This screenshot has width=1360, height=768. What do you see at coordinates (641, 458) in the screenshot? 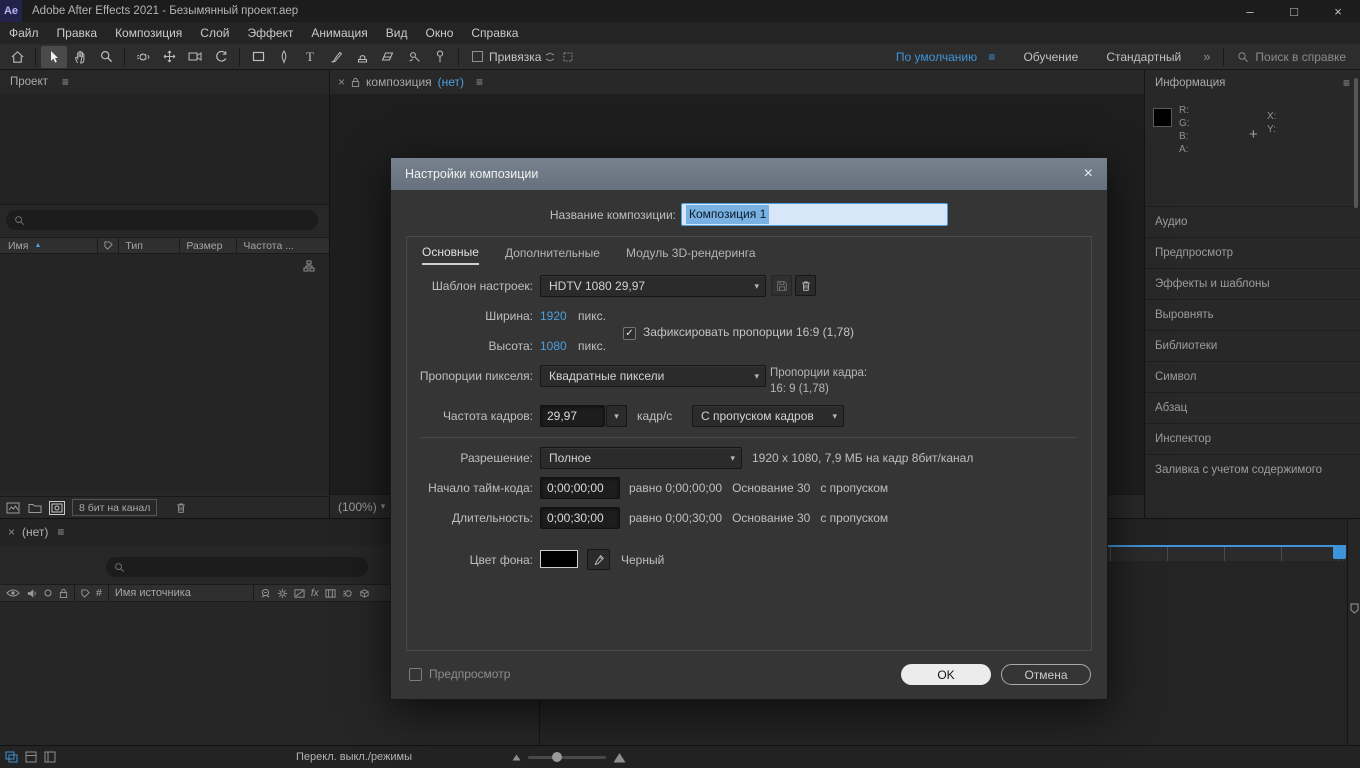
I see `resolution-select: Полное ▾` at bounding box center [641, 458].